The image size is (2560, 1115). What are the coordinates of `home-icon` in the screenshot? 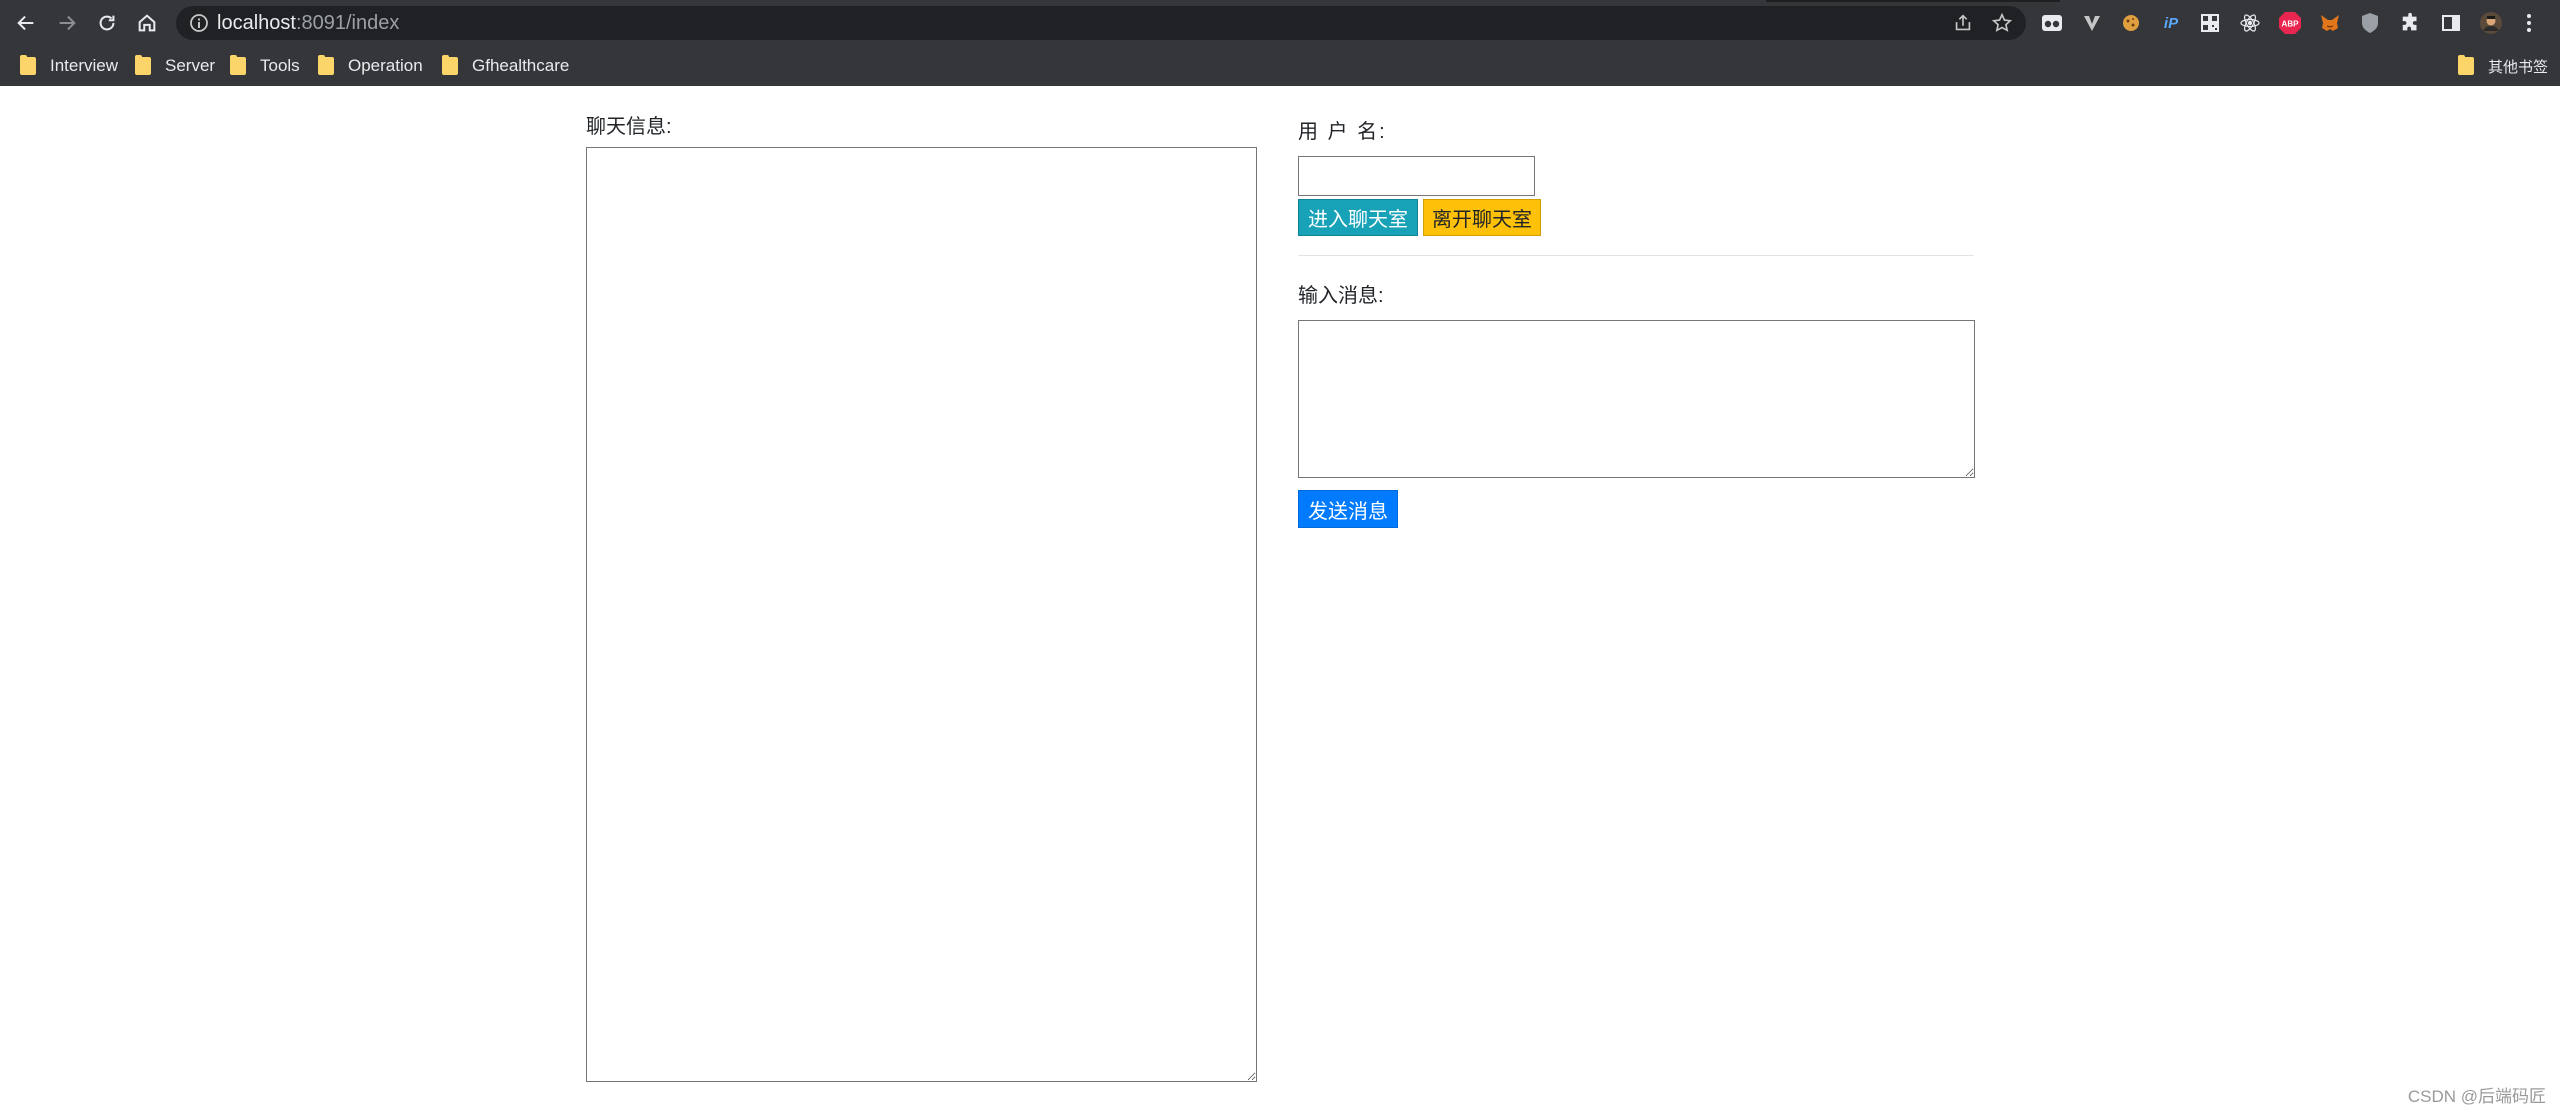 It's located at (147, 23).